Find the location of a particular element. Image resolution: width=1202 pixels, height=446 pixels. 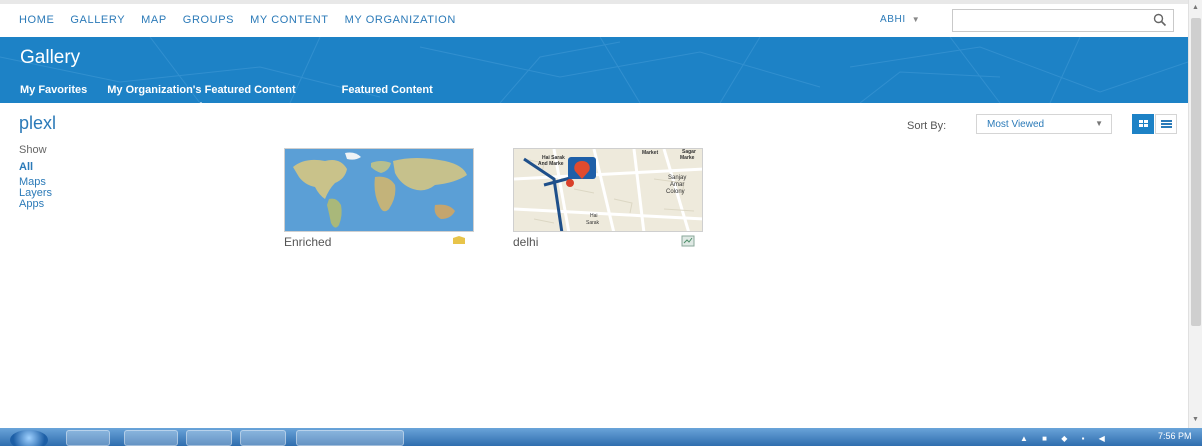

scroll-up-icon: ▲ is located at coordinates (1195, 7).